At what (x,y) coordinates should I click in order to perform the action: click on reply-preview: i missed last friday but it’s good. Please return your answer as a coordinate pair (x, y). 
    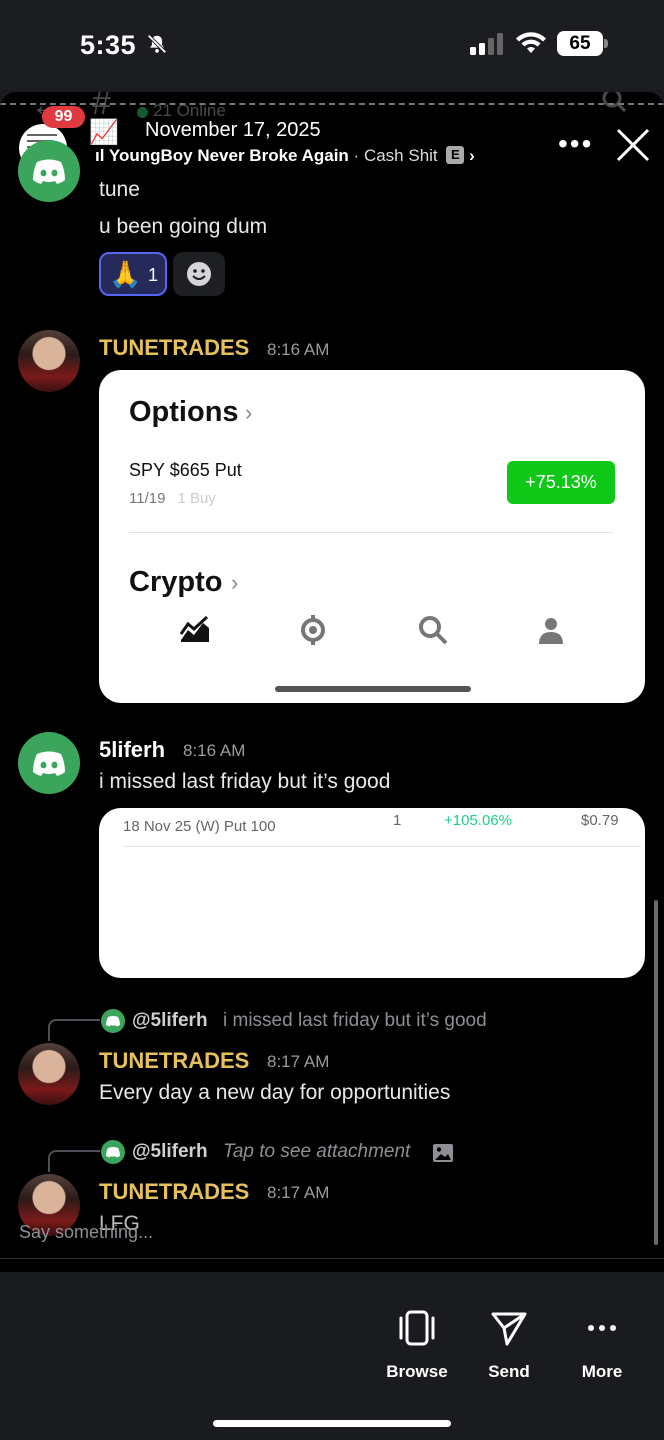
    Looking at the image, I should click on (355, 1021).